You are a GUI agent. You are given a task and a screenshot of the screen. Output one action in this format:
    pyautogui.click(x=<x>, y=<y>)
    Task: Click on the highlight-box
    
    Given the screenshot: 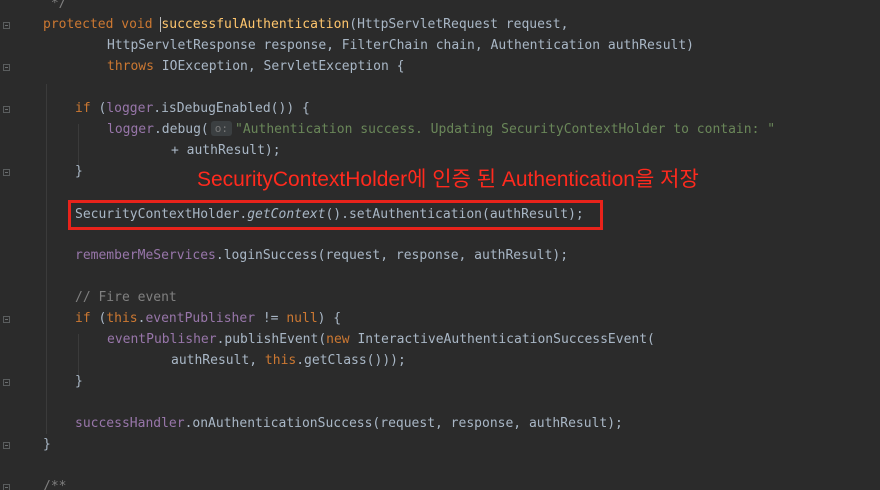 What is the action you would take?
    pyautogui.click(x=335, y=215)
    